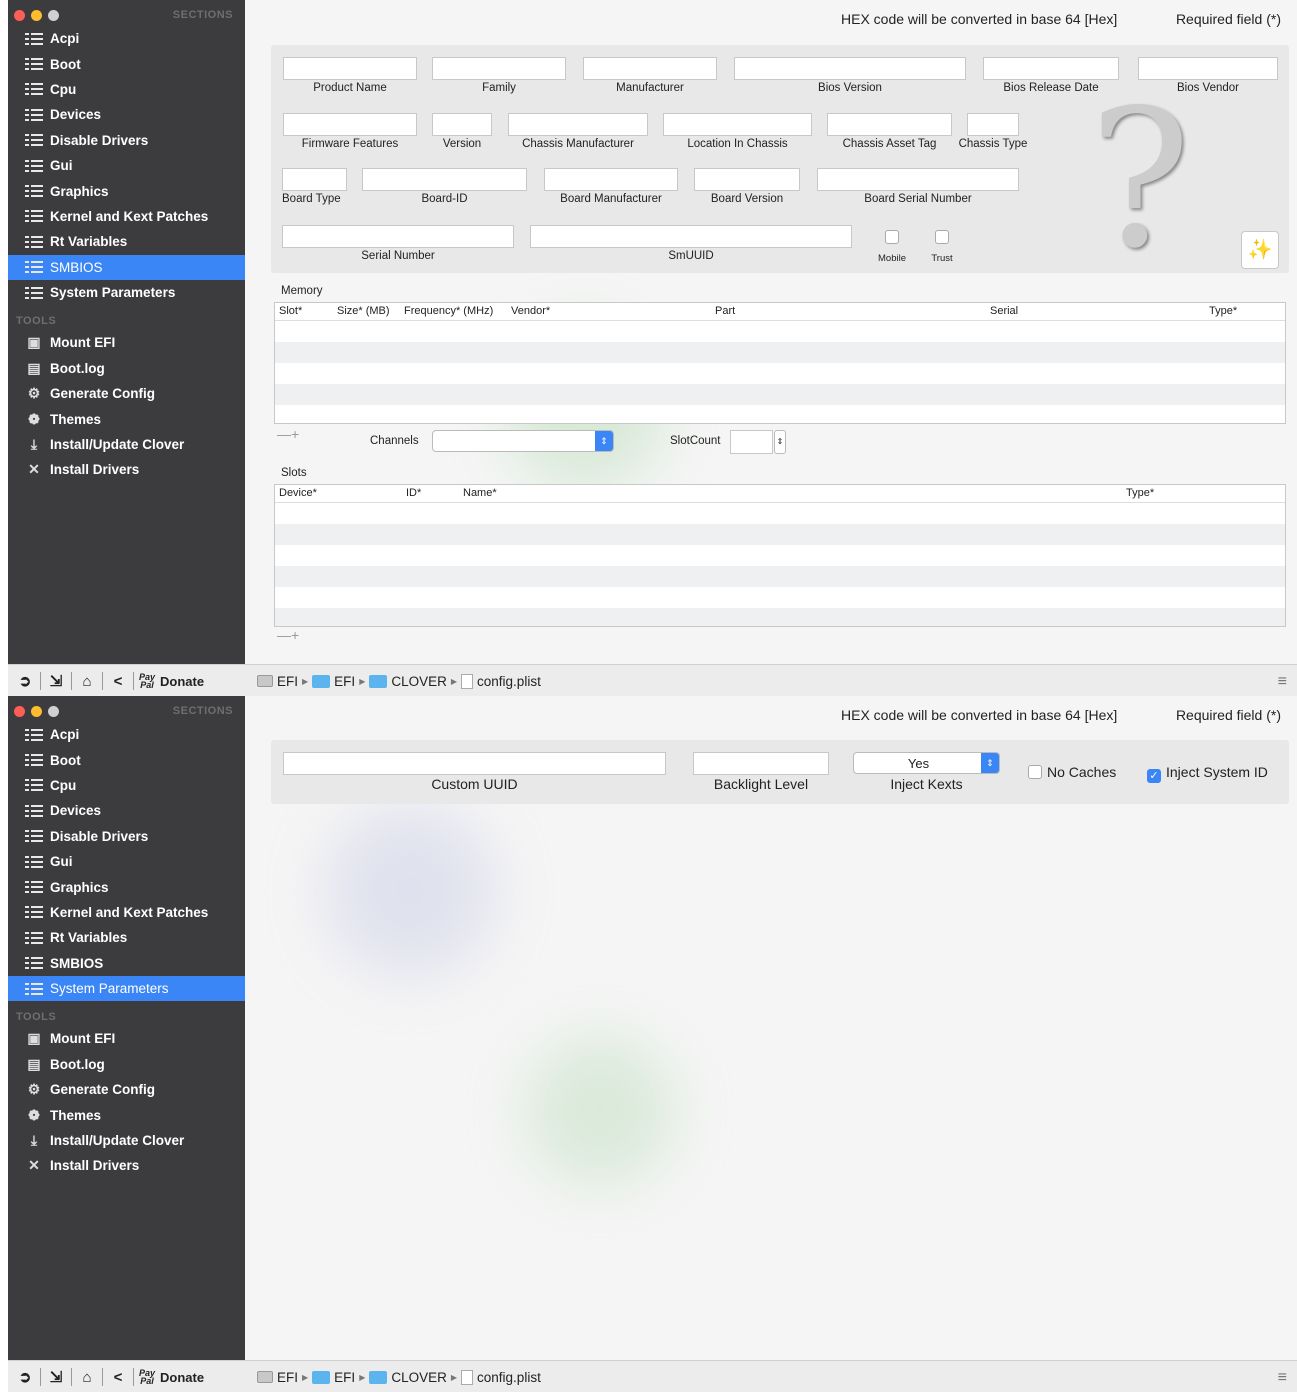  Describe the element at coordinates (761, 763) in the screenshot. I see `backlight-level-field` at that location.